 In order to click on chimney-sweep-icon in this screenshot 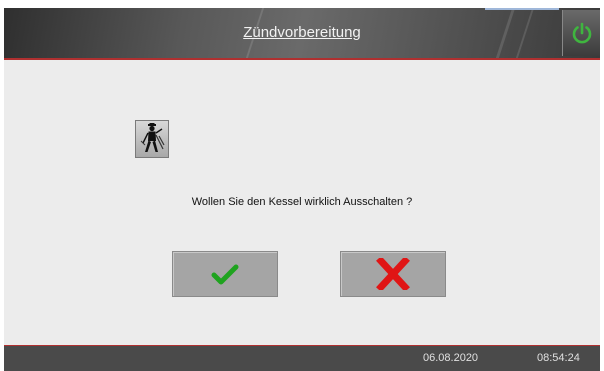, I will do `click(152, 137)`.